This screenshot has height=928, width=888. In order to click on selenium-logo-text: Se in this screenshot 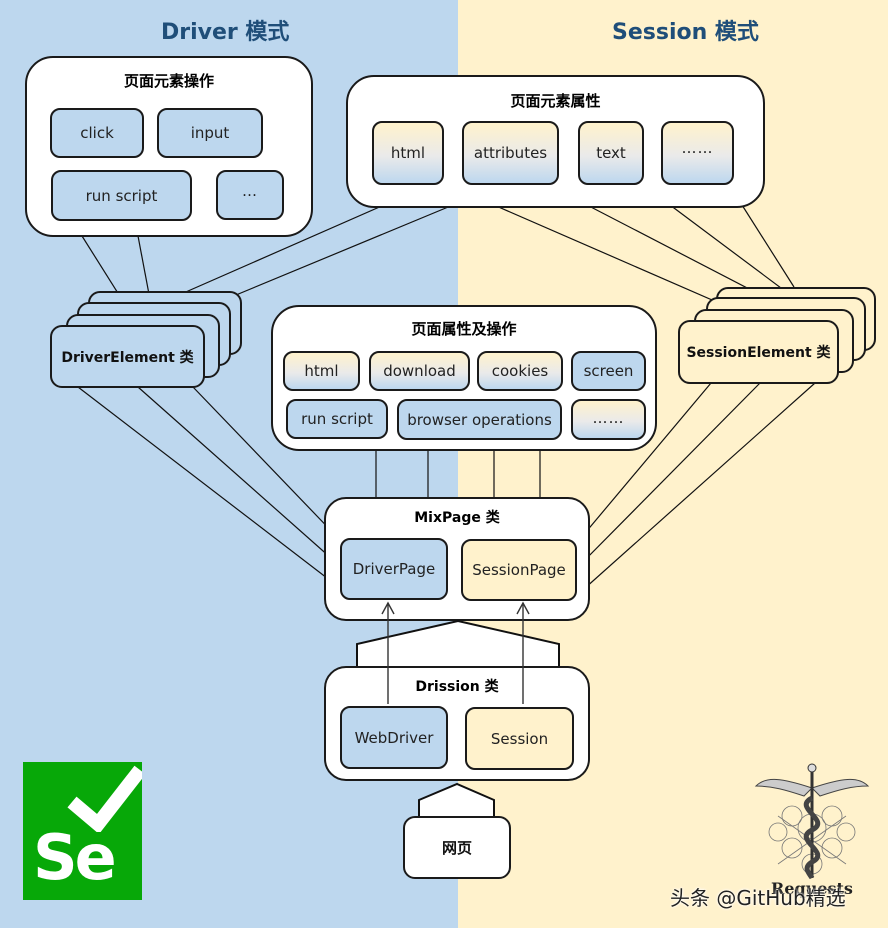, I will do `click(75, 857)`.